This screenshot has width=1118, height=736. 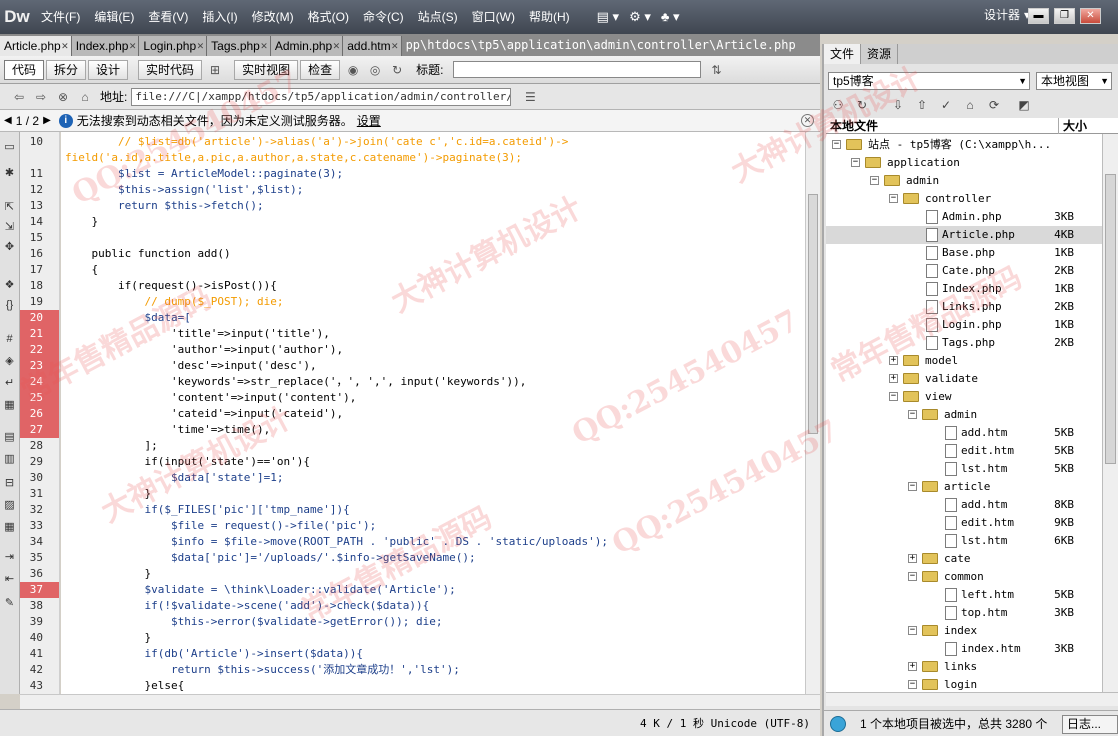 What do you see at coordinates (9, 339) in the screenshot?
I see `line-numbers-icon: #` at bounding box center [9, 339].